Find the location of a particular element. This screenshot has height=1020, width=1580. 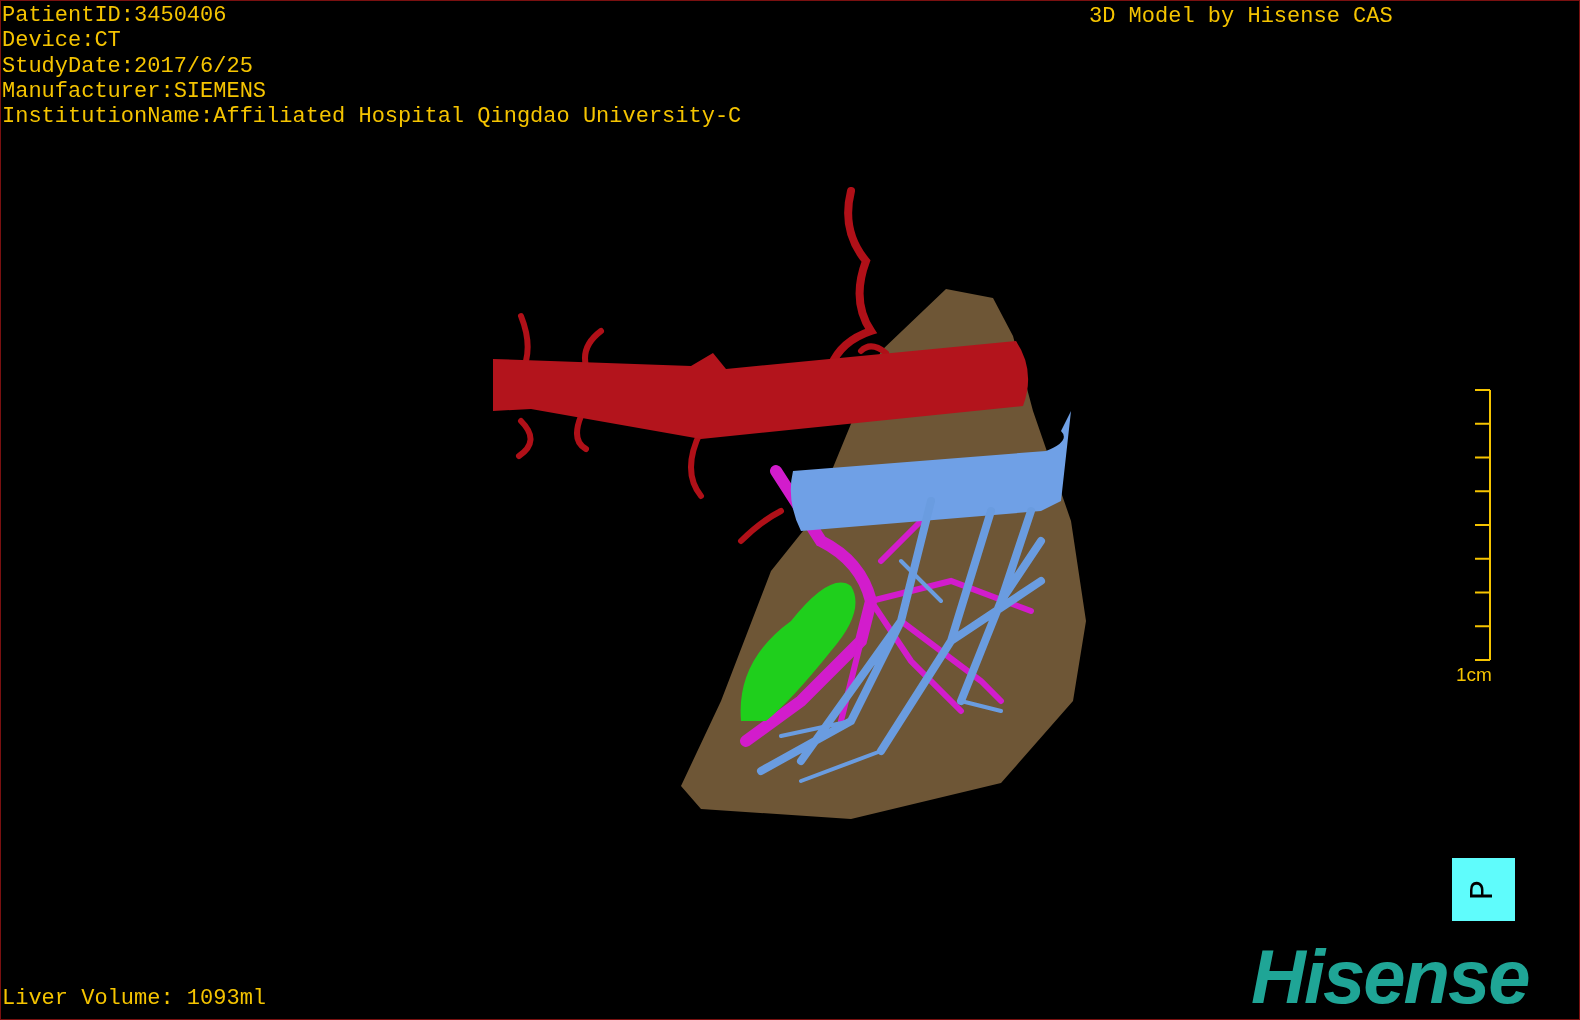

logo-text: Hisense is located at coordinates (1390, 977).